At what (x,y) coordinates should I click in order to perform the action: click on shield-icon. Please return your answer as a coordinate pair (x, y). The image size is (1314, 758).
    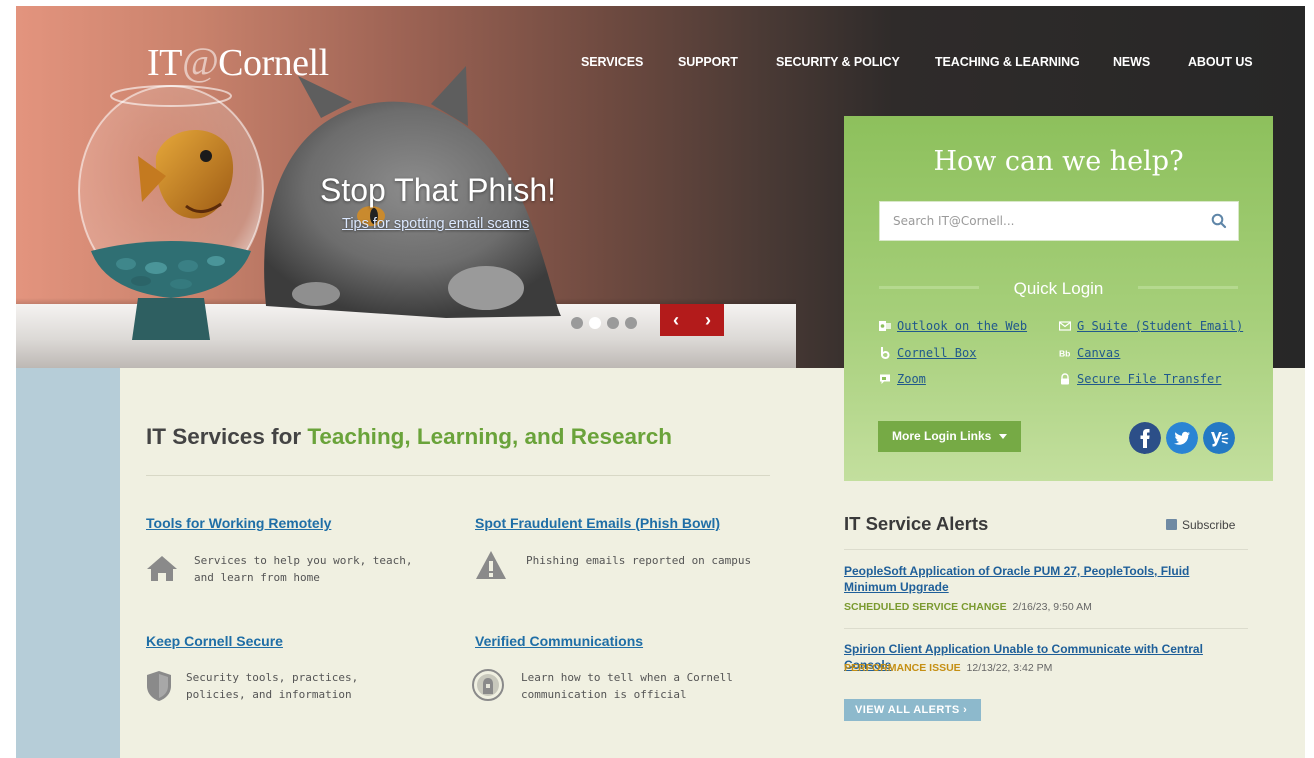
    Looking at the image, I should click on (159, 686).